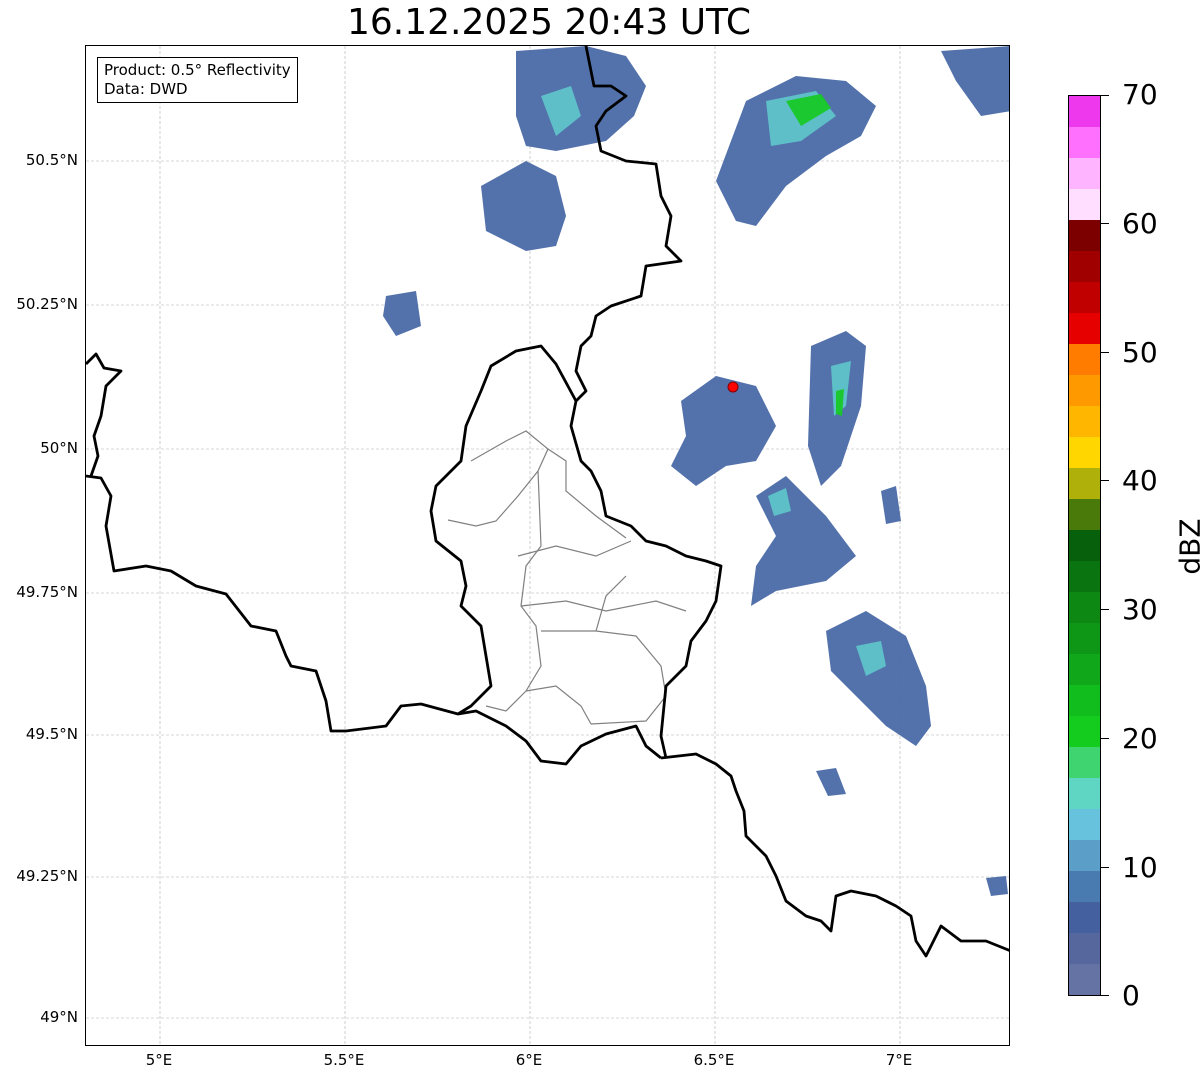  What do you see at coordinates (47, 304) in the screenshot?
I see `y-tick-label: 50.25°N` at bounding box center [47, 304].